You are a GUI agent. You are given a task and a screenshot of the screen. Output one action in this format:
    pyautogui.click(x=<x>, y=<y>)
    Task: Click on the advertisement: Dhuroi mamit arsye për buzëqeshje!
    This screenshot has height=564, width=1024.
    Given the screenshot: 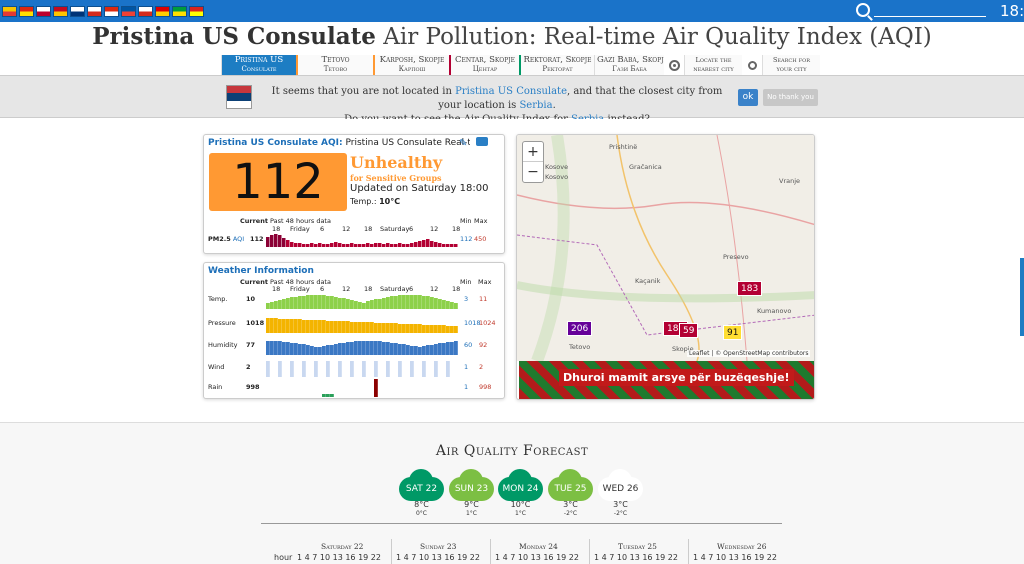 What is the action you would take?
    pyautogui.click(x=666, y=380)
    